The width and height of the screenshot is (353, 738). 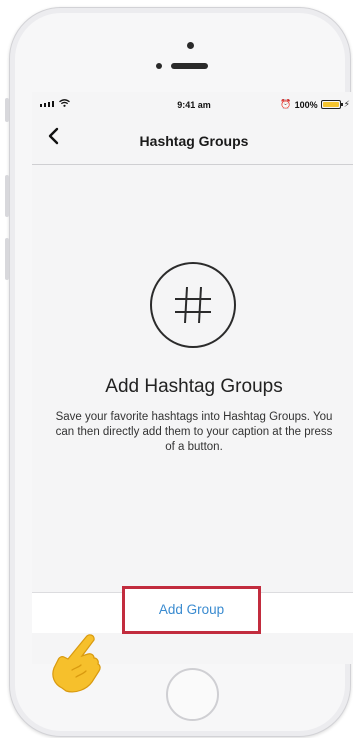 What do you see at coordinates (192, 694) in the screenshot?
I see `home-button` at bounding box center [192, 694].